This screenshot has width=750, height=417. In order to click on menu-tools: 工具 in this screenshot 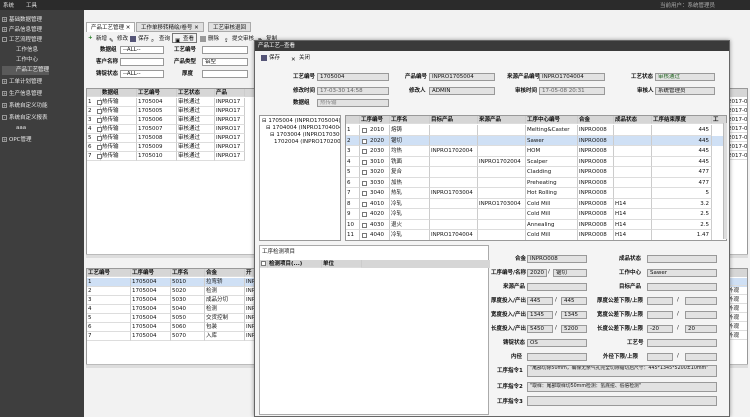, I will do `click(31, 5)`.